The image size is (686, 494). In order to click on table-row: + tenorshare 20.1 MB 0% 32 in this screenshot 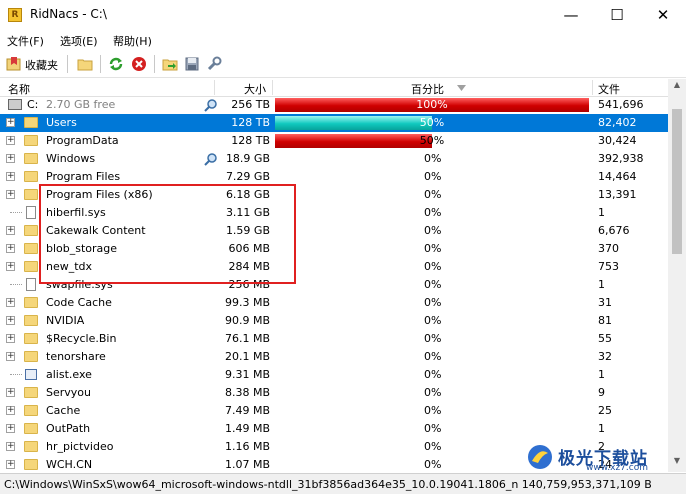, I will do `click(334, 357)`.